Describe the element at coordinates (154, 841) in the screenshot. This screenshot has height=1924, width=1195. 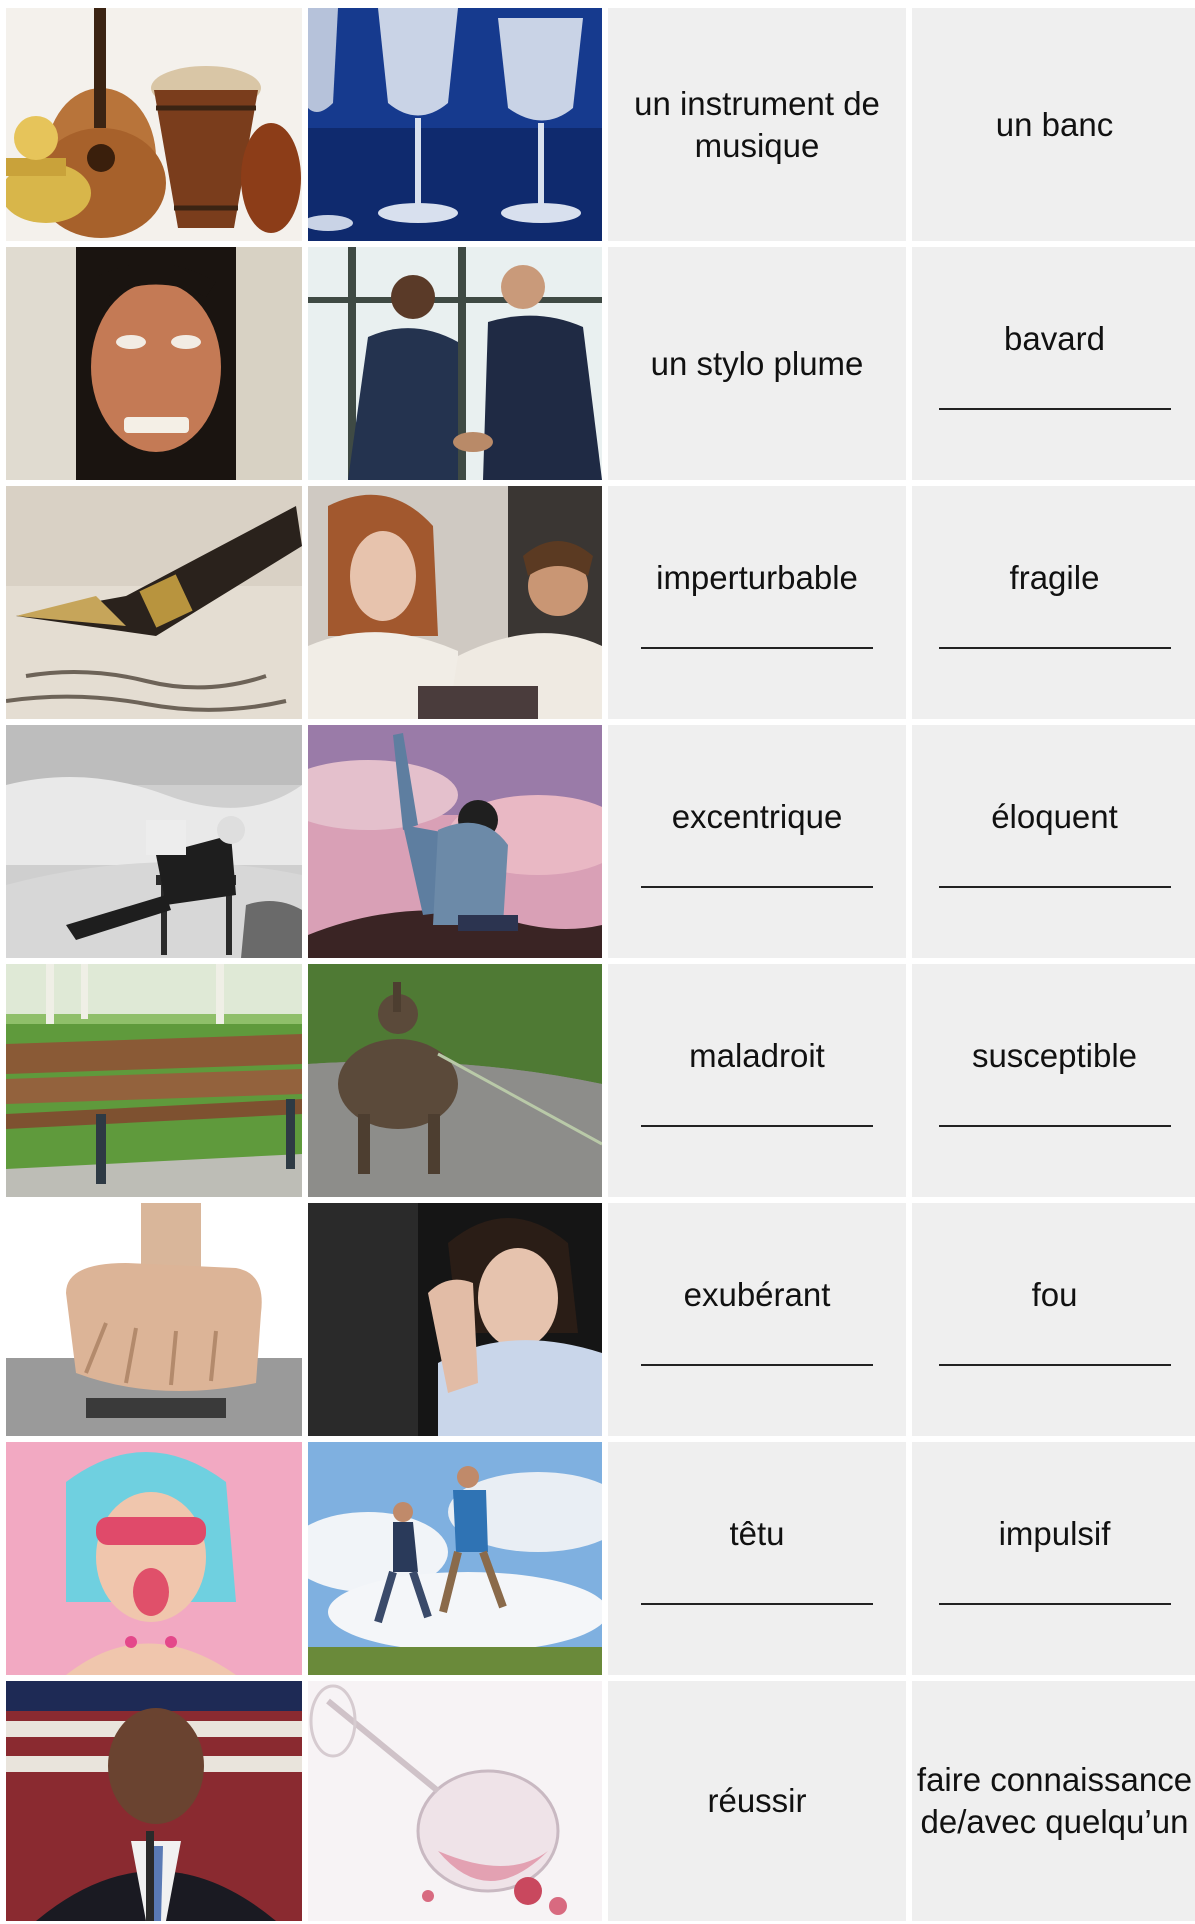
I see `man-reading-in-storm-image` at that location.